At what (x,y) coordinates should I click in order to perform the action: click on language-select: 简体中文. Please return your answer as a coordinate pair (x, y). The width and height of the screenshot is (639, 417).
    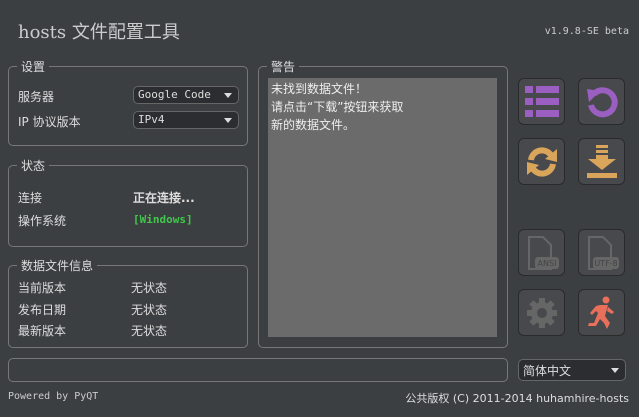
    Looking at the image, I should click on (572, 370).